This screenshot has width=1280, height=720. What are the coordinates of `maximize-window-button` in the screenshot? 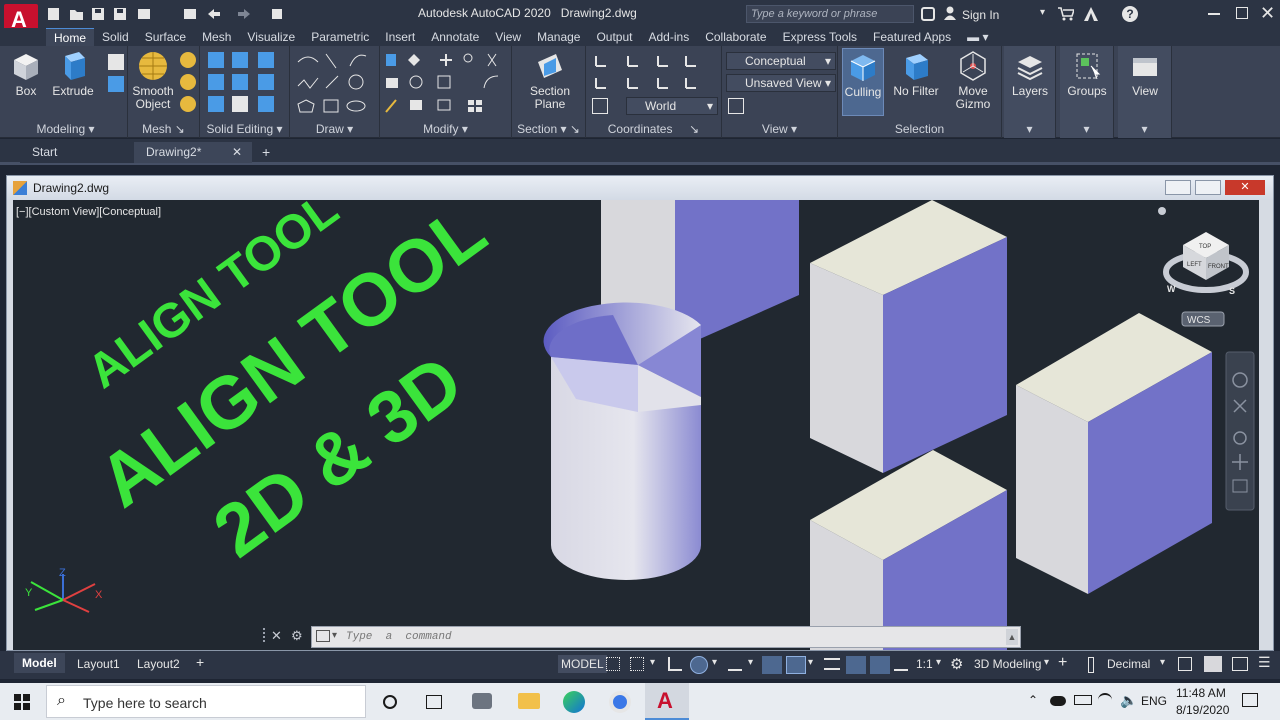 It's located at (1242, 13).